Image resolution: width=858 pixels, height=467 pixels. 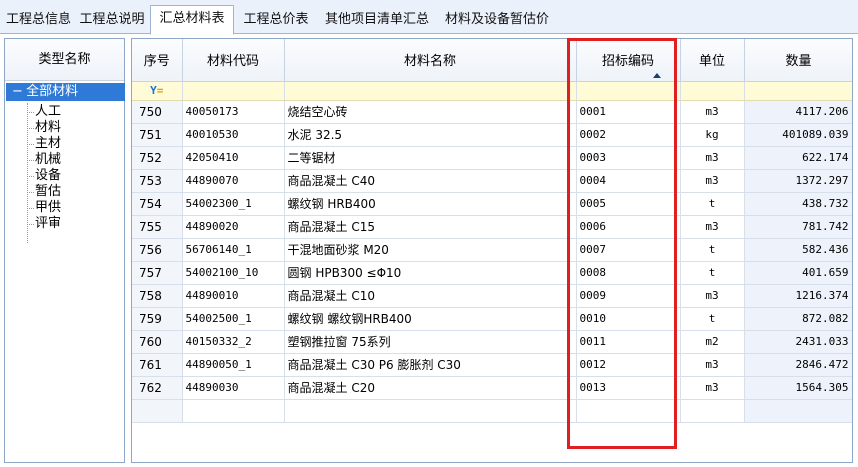 I want to click on column-header-unit: 单位, so click(x=712, y=60).